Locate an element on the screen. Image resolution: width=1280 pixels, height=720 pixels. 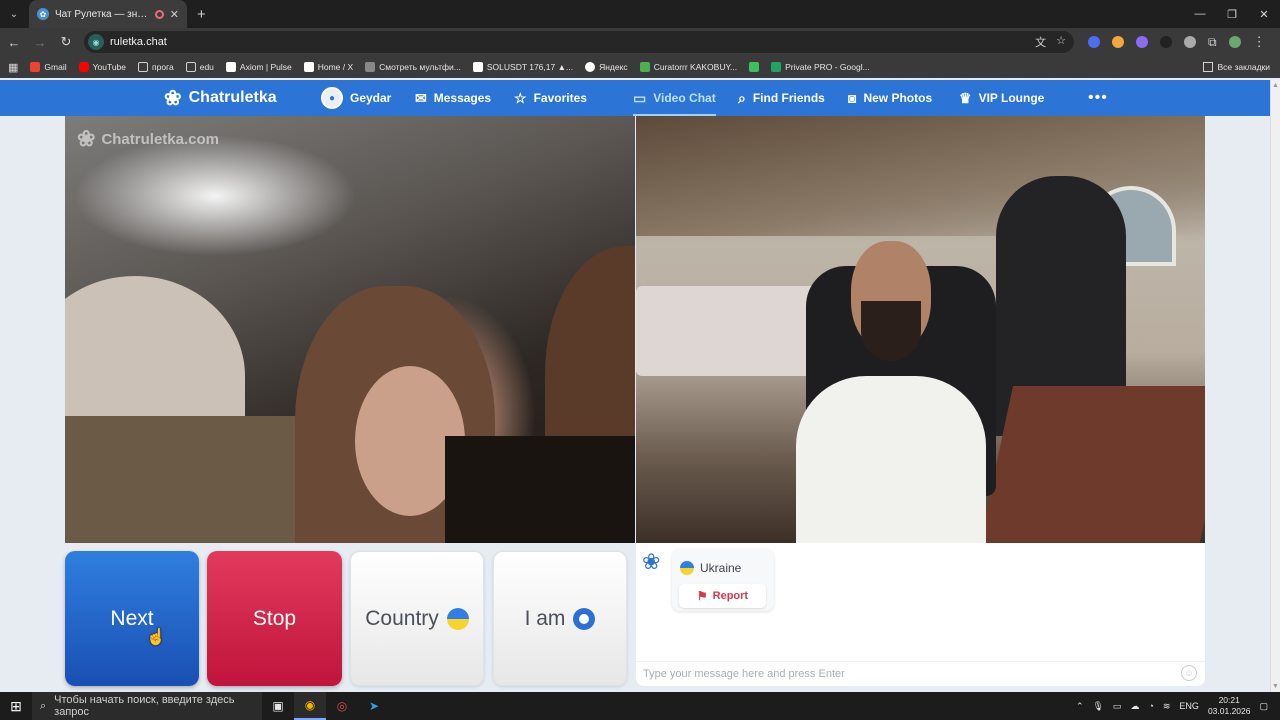
notifications-icon: ▢ is located at coordinates (1263, 706).